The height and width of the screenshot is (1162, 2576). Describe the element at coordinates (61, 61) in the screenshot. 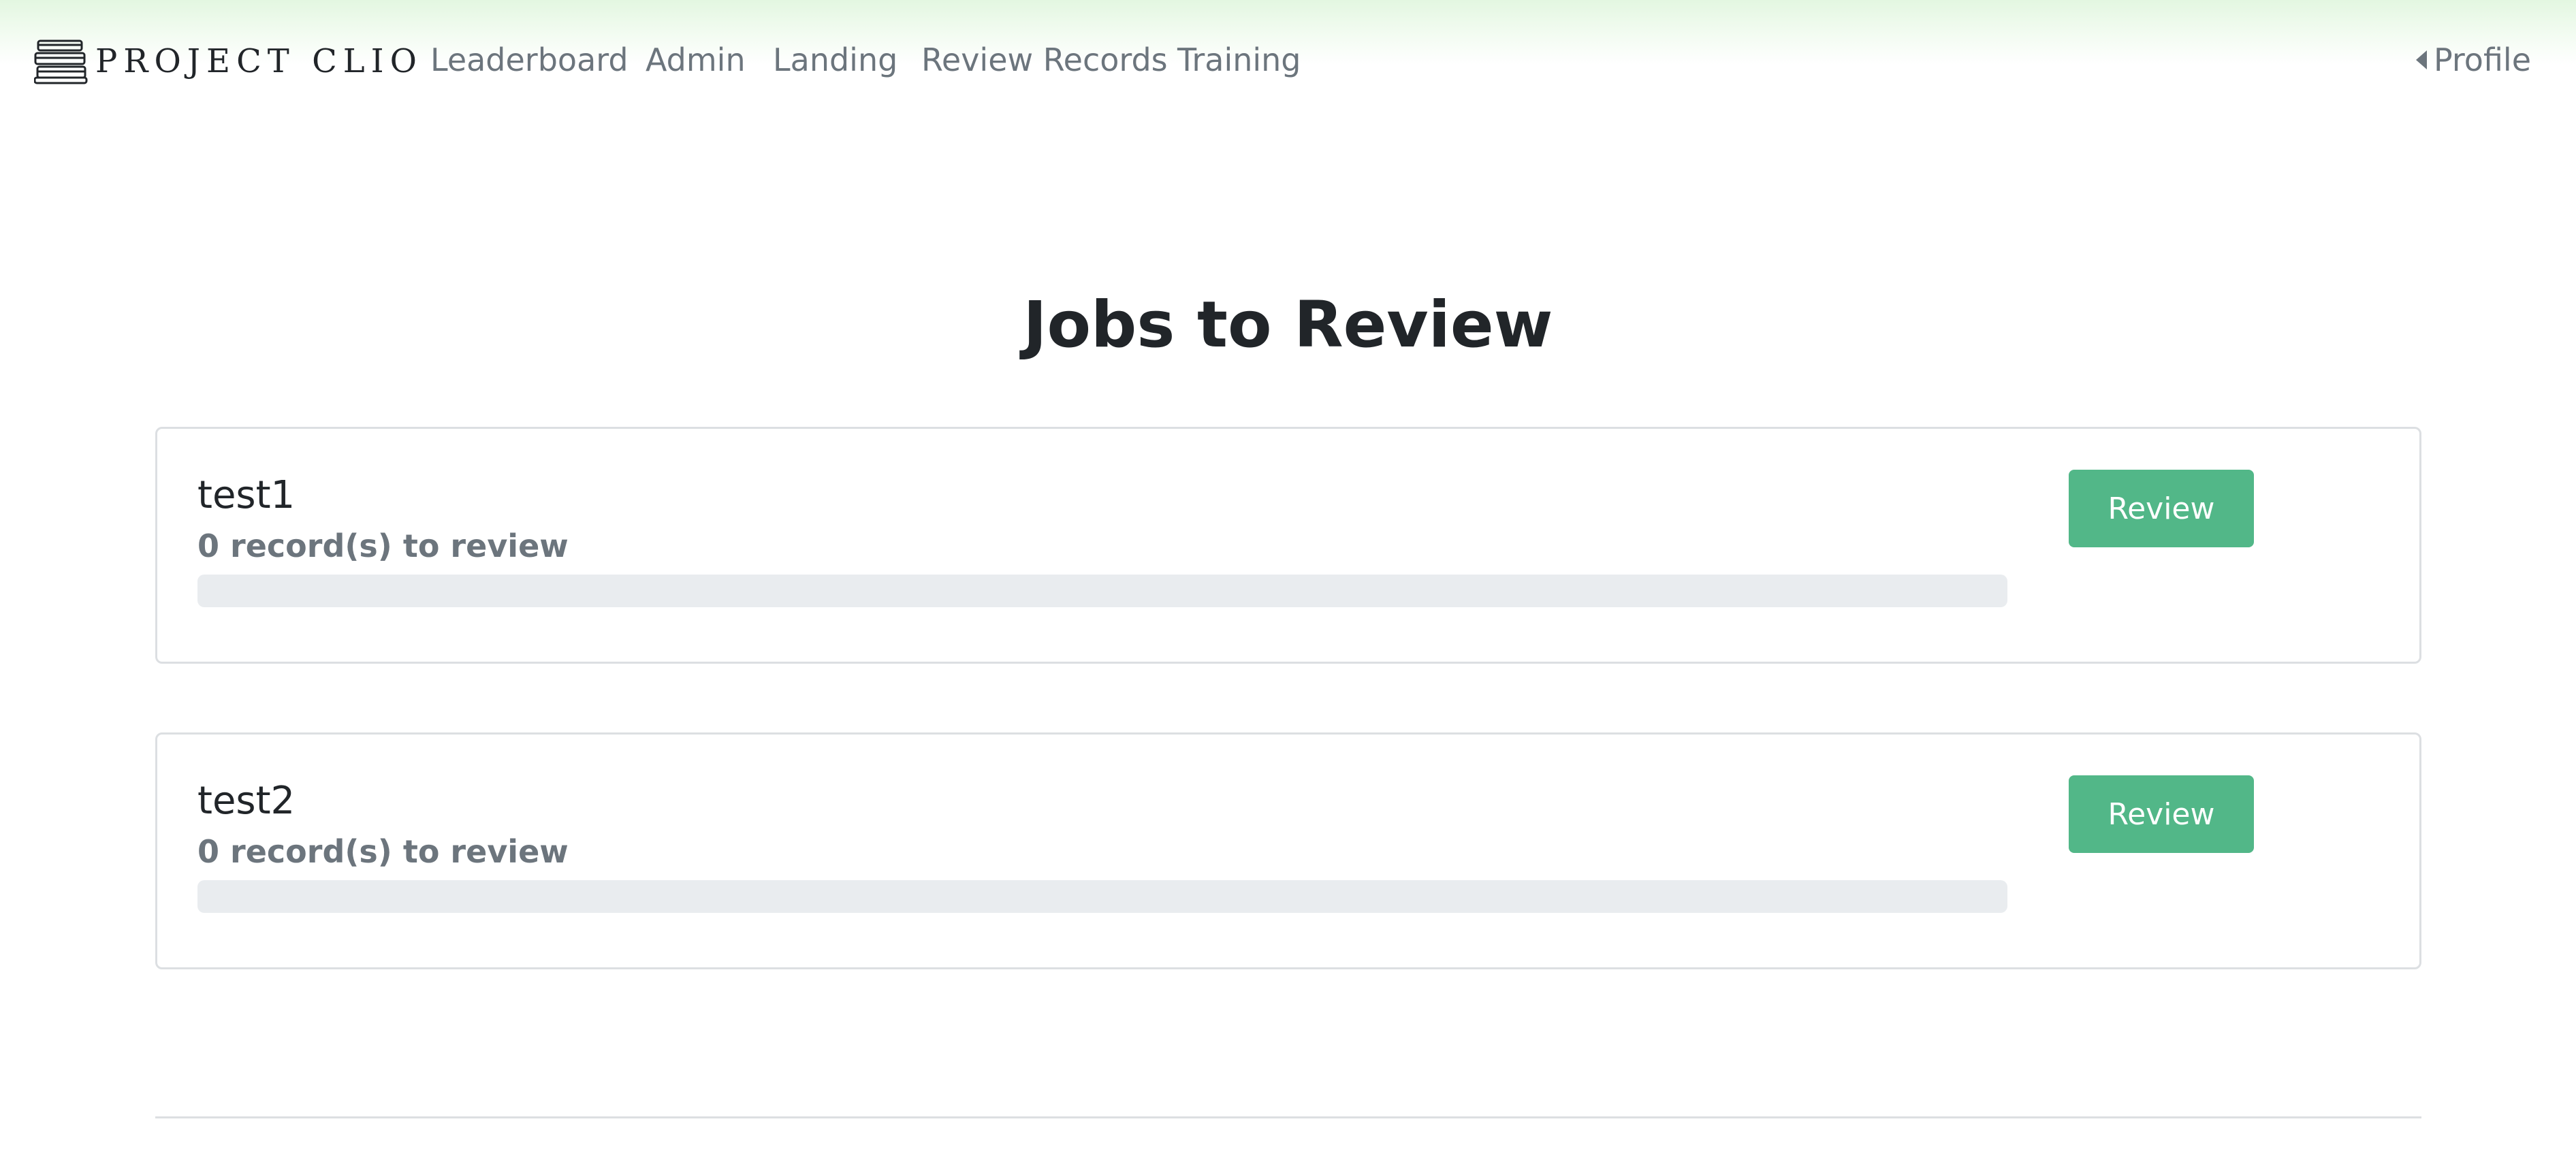

I see `book-stack-icon` at that location.